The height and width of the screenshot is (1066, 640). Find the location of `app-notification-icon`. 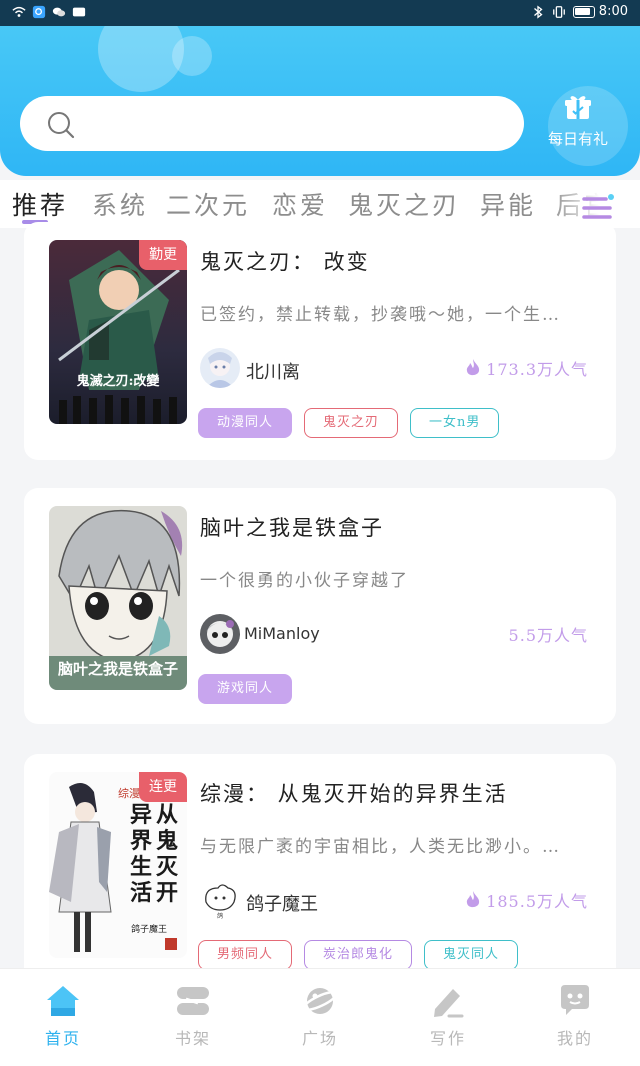

app-notification-icon is located at coordinates (39, 12).